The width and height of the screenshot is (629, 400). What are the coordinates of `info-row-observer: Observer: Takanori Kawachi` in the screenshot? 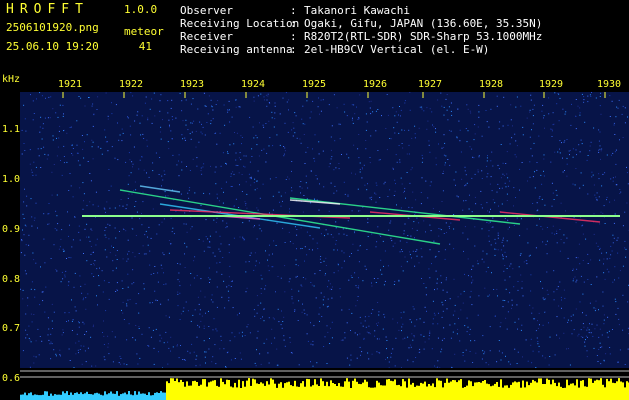 It's located at (361, 10).